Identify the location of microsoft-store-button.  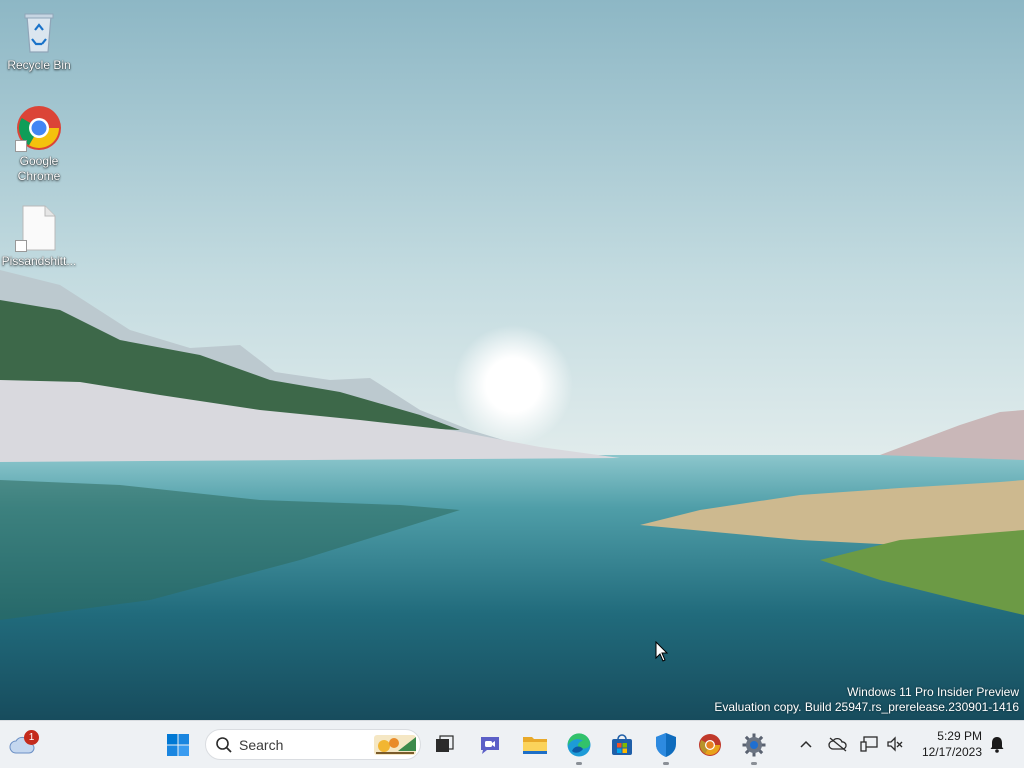
(622, 745).